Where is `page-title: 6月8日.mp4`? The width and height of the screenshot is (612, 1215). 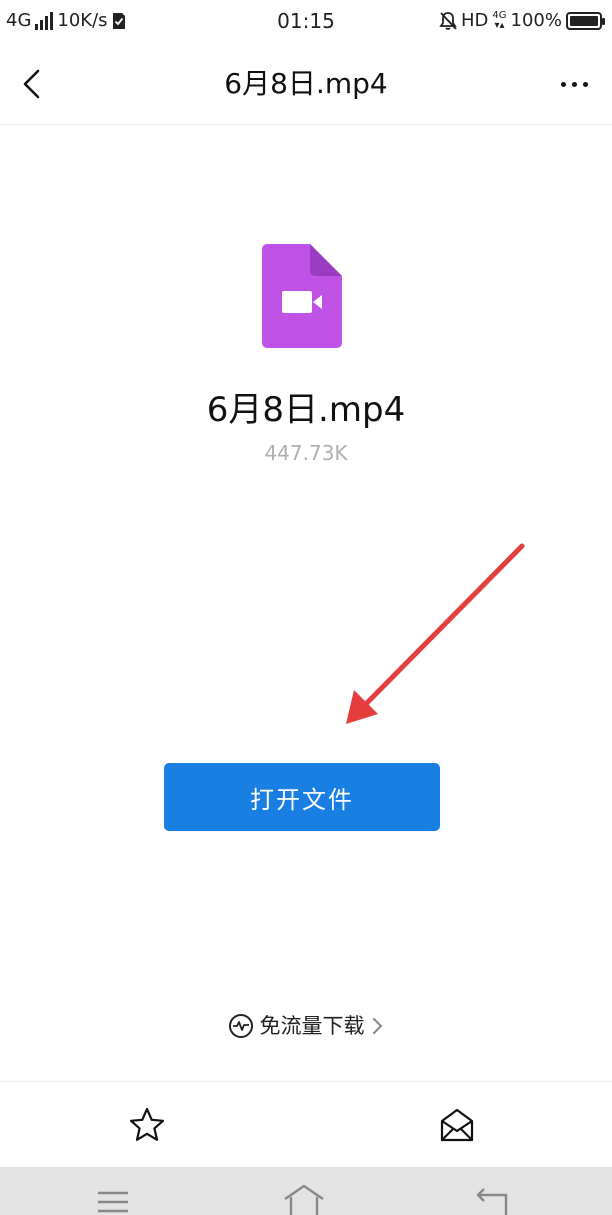
page-title: 6月8日.mp4 is located at coordinates (306, 83).